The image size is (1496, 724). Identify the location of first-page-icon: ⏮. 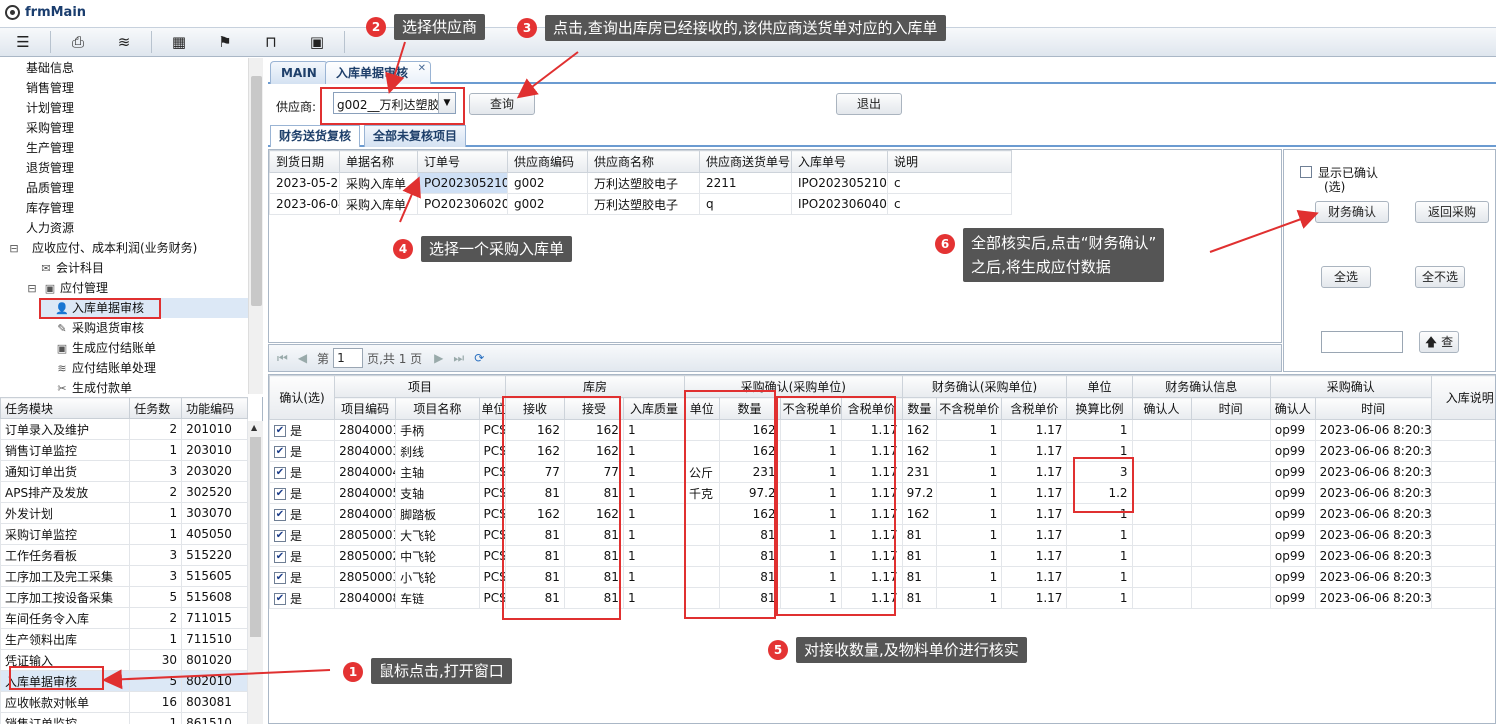
(282, 358).